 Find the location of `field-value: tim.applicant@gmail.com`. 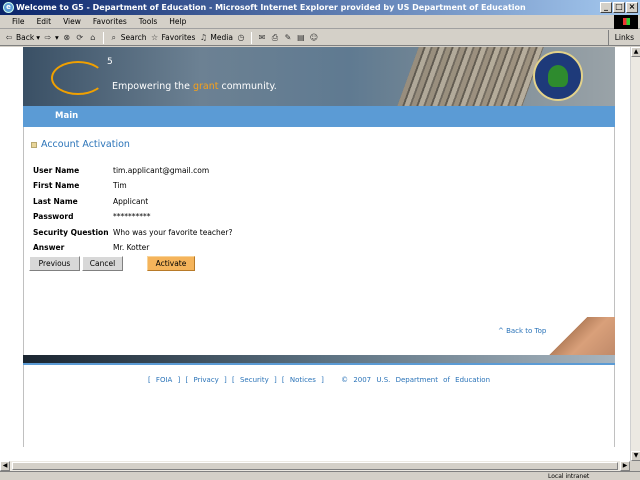

field-value: tim.applicant@gmail.com is located at coordinates (161, 170).